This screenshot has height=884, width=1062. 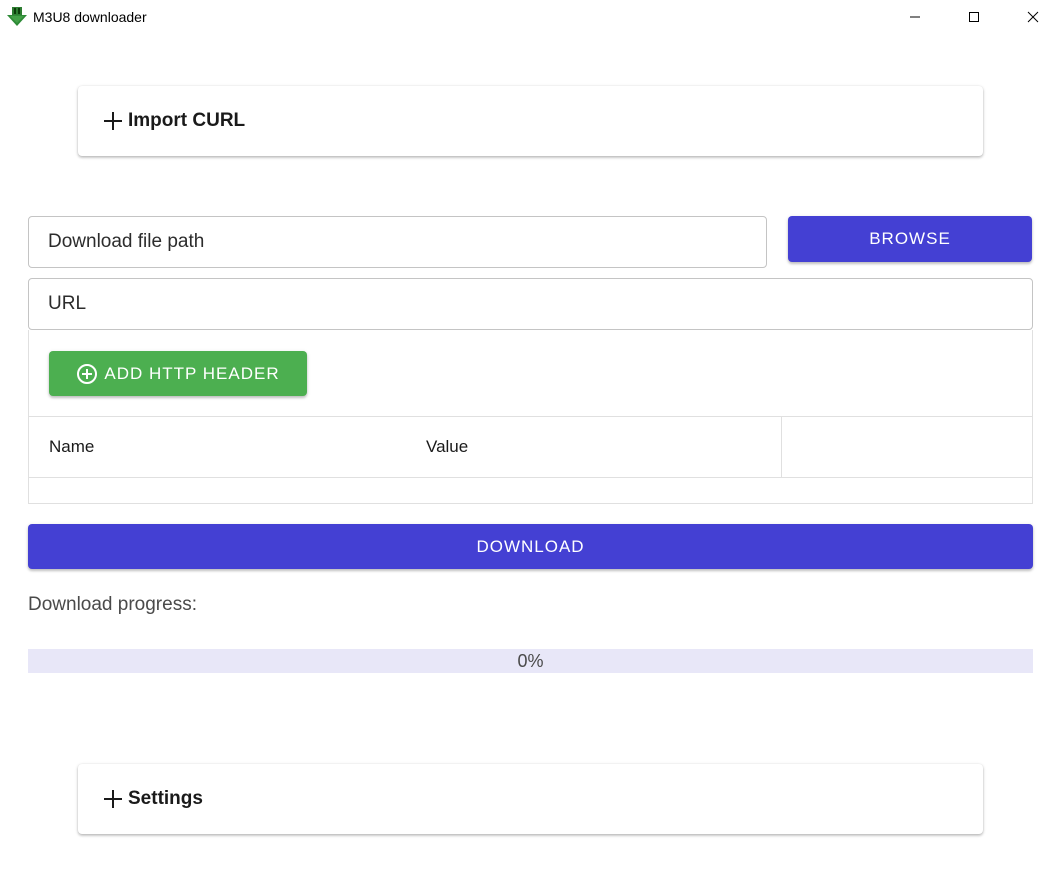 I want to click on column-header-value: Value, so click(x=447, y=446).